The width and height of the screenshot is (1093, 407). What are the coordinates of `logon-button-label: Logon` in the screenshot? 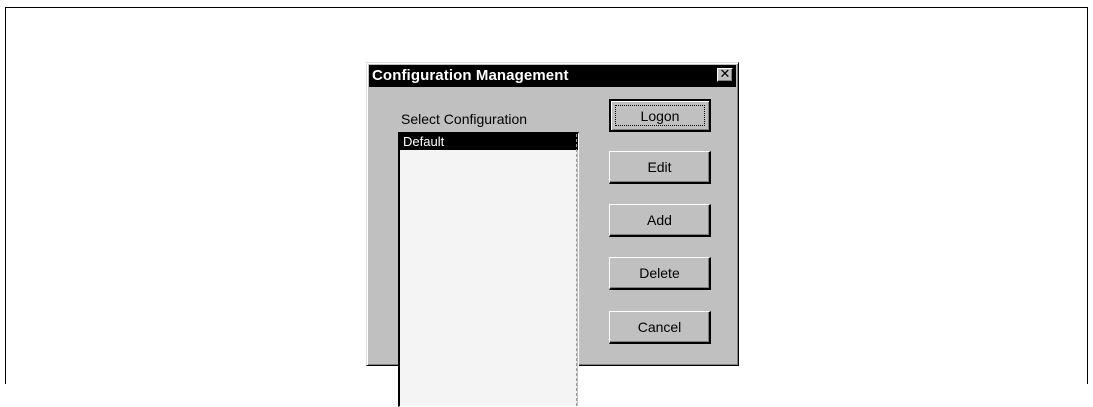 It's located at (660, 116).